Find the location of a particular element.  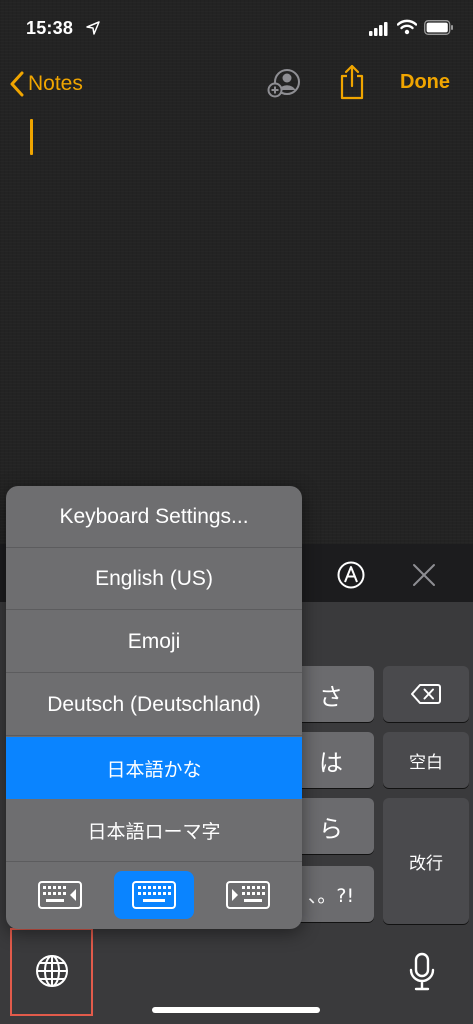

battery-icon is located at coordinates (438, 27).